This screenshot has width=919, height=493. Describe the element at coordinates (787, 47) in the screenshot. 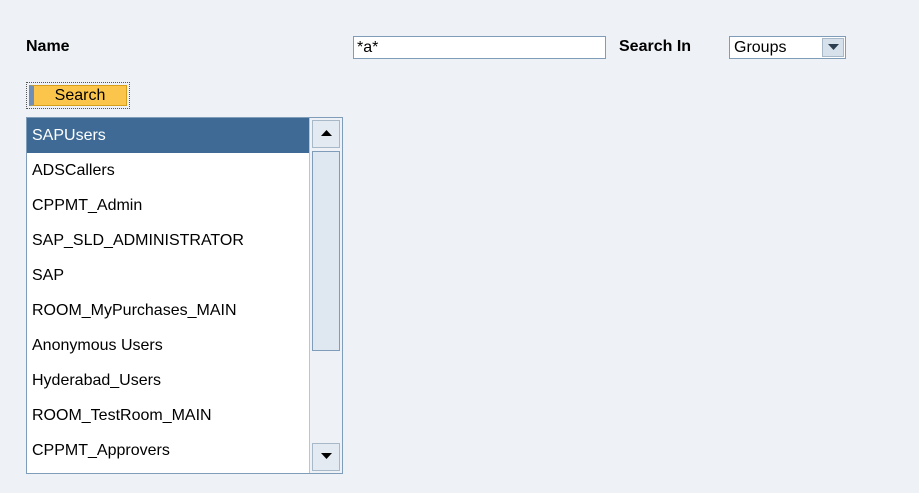

I see `search-in-select: Groups` at that location.